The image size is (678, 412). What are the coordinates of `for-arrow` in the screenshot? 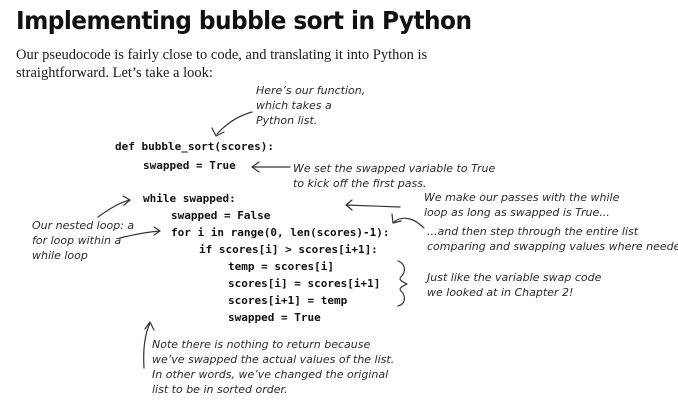 It's located at (409, 223).